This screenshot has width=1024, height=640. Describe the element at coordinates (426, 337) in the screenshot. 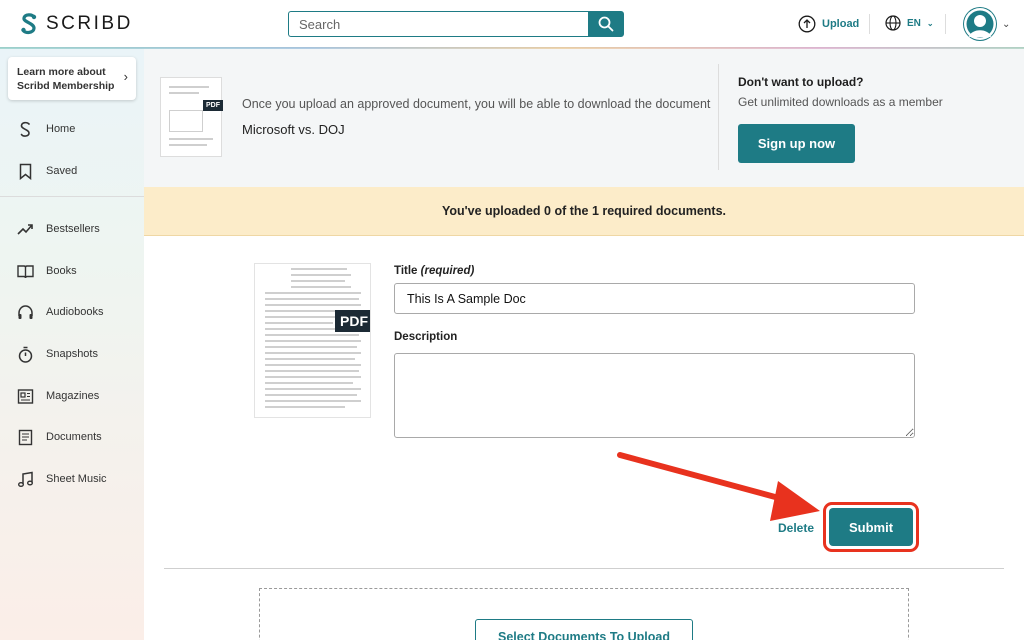

I see `description-label: Description` at that location.